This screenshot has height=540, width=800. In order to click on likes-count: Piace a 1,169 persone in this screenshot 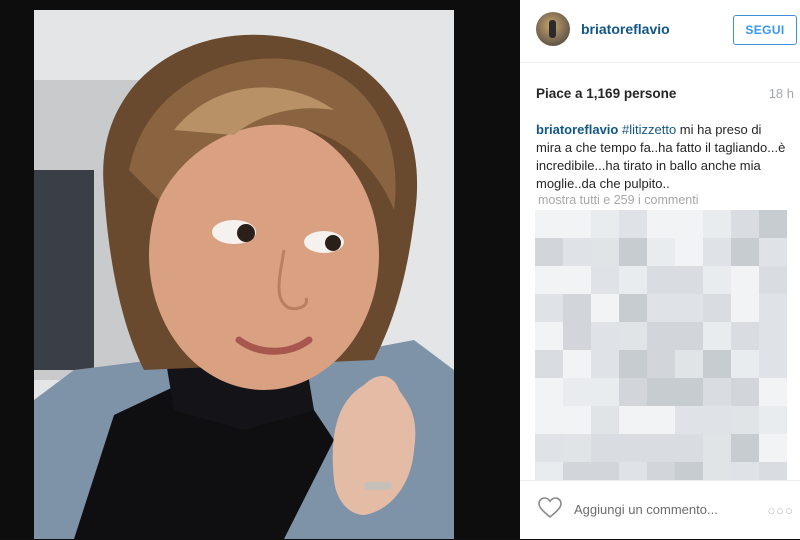, I will do `click(606, 93)`.